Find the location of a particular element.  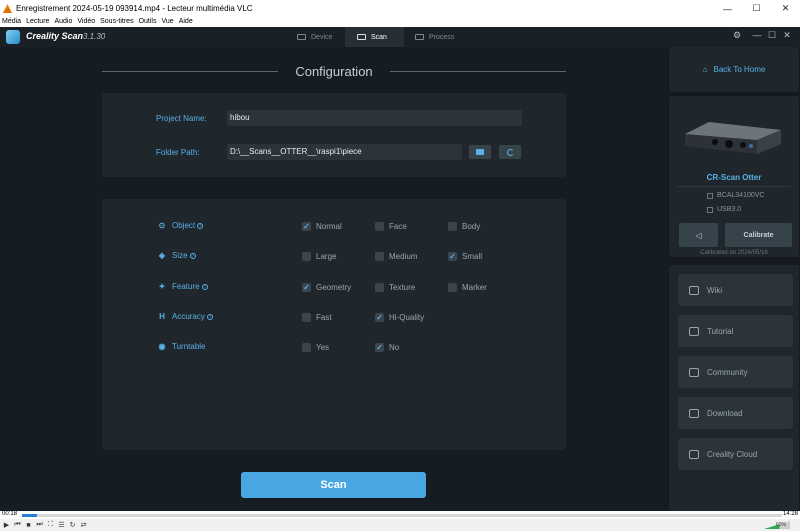

creality-cloud-link: Creality Cloud is located at coordinates (735, 454).